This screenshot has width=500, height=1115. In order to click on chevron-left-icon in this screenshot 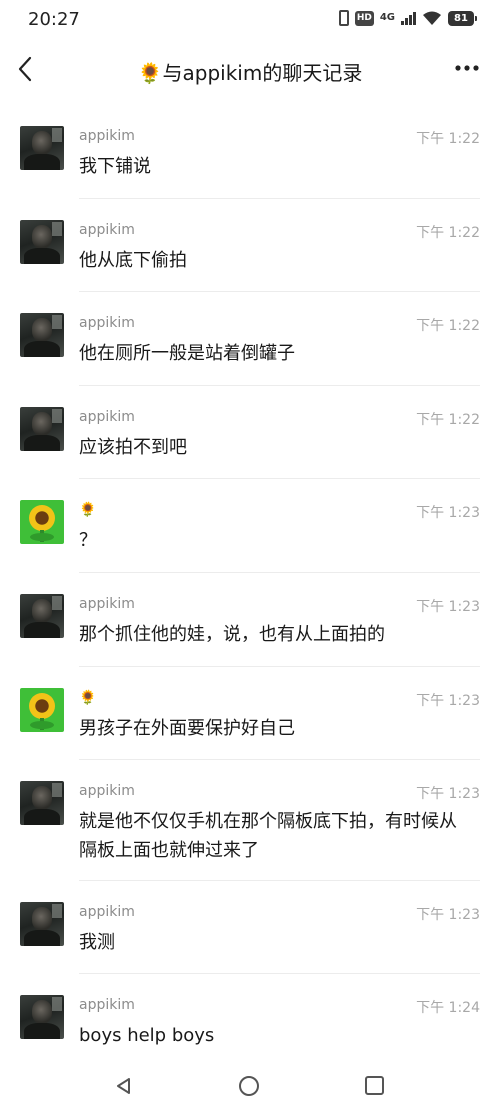, I will do `click(25, 69)`.